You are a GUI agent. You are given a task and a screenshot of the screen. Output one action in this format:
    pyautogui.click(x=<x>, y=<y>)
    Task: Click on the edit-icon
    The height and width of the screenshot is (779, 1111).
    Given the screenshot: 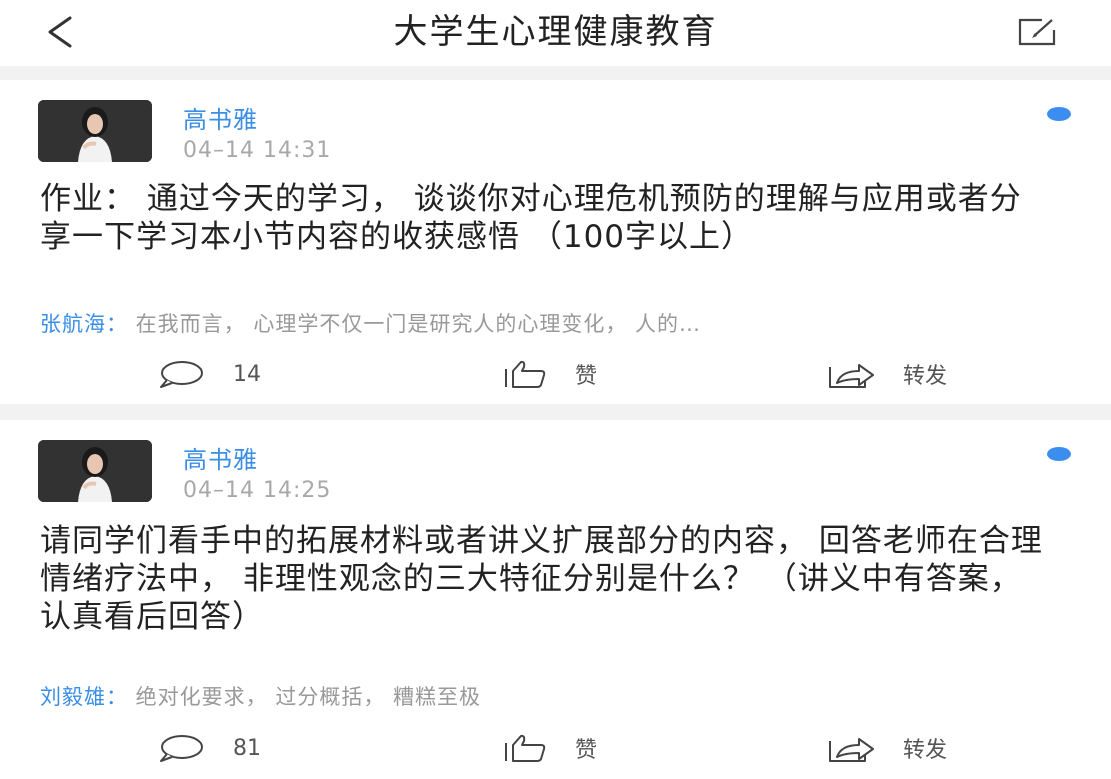 What is the action you would take?
    pyautogui.click(x=1037, y=32)
    